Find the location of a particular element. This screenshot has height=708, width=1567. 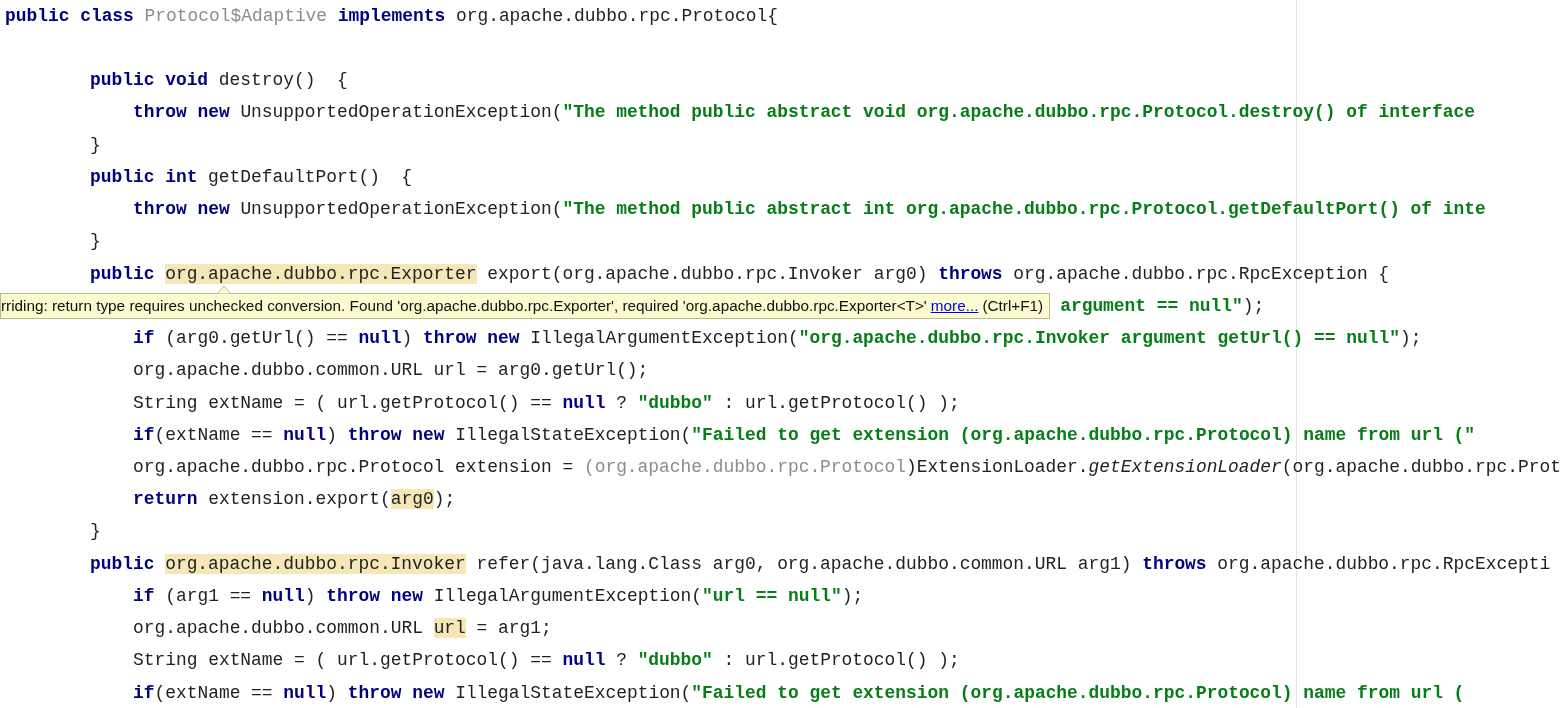

code-line: org.apache.dubbo.common.URL url = arg0.getUrl(); is located at coordinates (391, 371).